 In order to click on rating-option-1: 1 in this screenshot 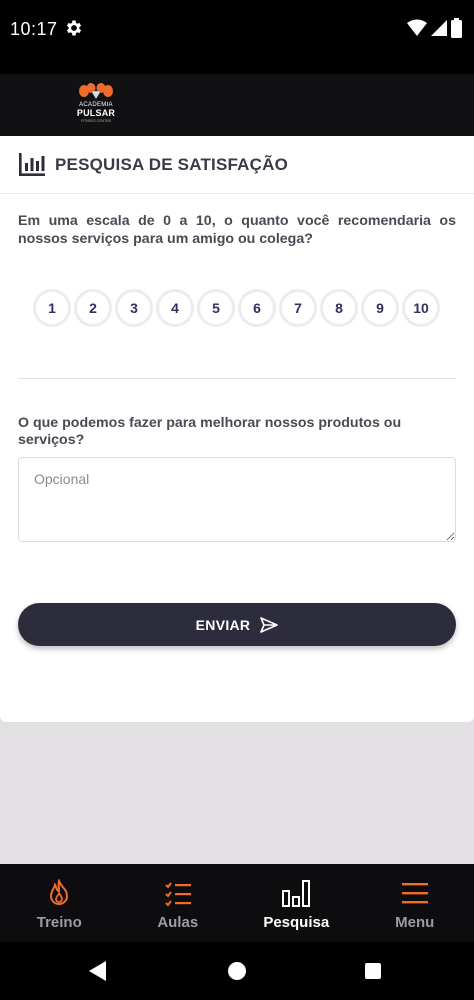, I will do `click(52, 308)`.